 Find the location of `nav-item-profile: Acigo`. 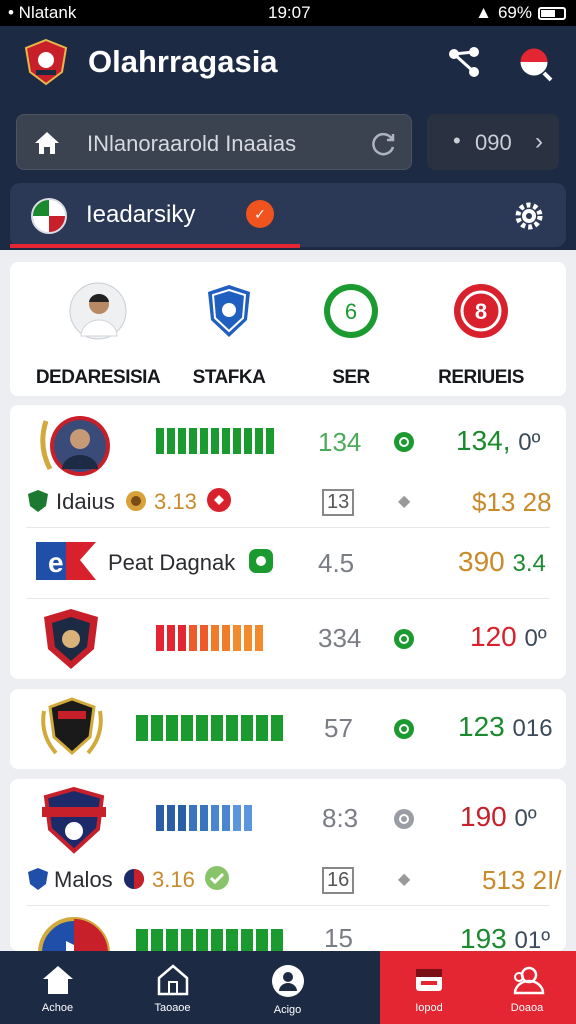

nav-item-profile: Acigo is located at coordinates (287, 987).